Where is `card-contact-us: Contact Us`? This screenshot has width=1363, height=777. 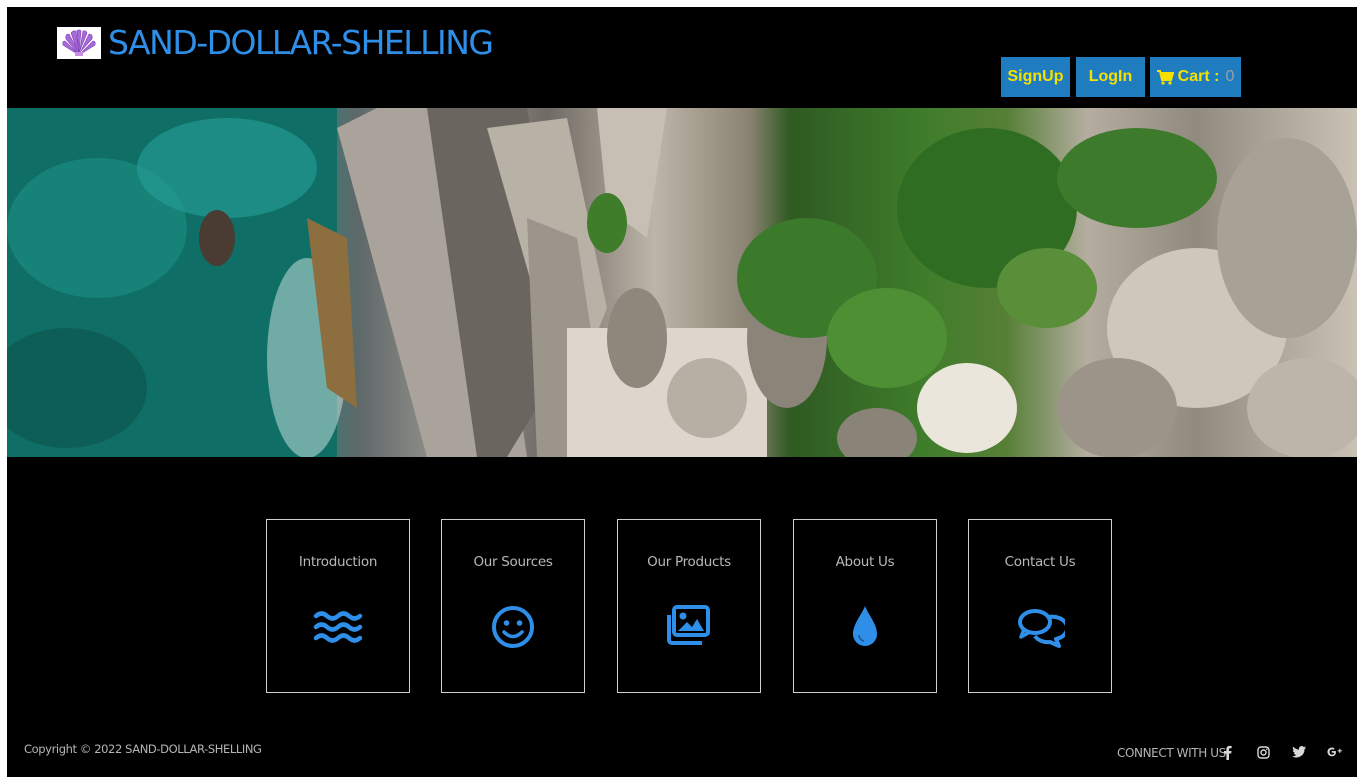 card-contact-us: Contact Us is located at coordinates (1040, 606).